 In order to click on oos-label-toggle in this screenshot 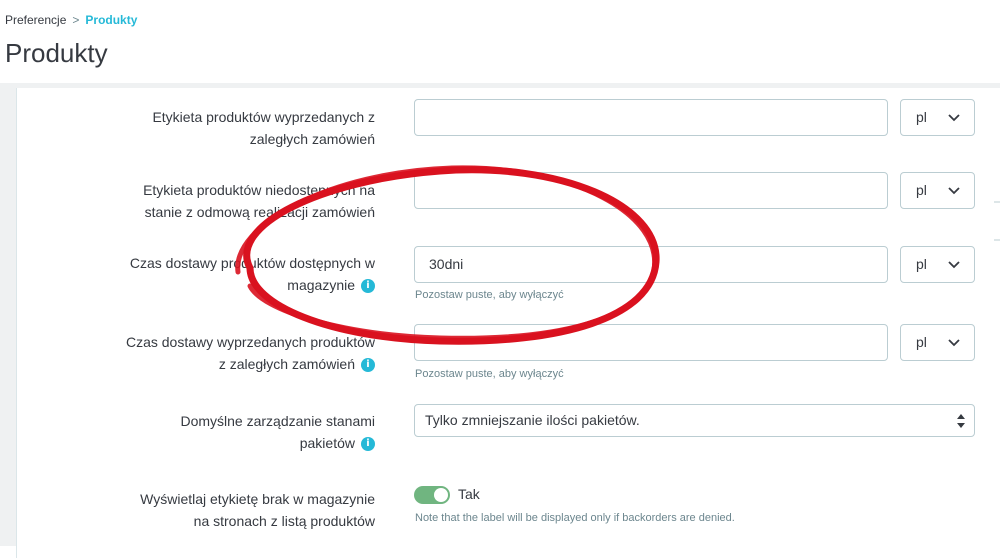, I will do `click(432, 495)`.